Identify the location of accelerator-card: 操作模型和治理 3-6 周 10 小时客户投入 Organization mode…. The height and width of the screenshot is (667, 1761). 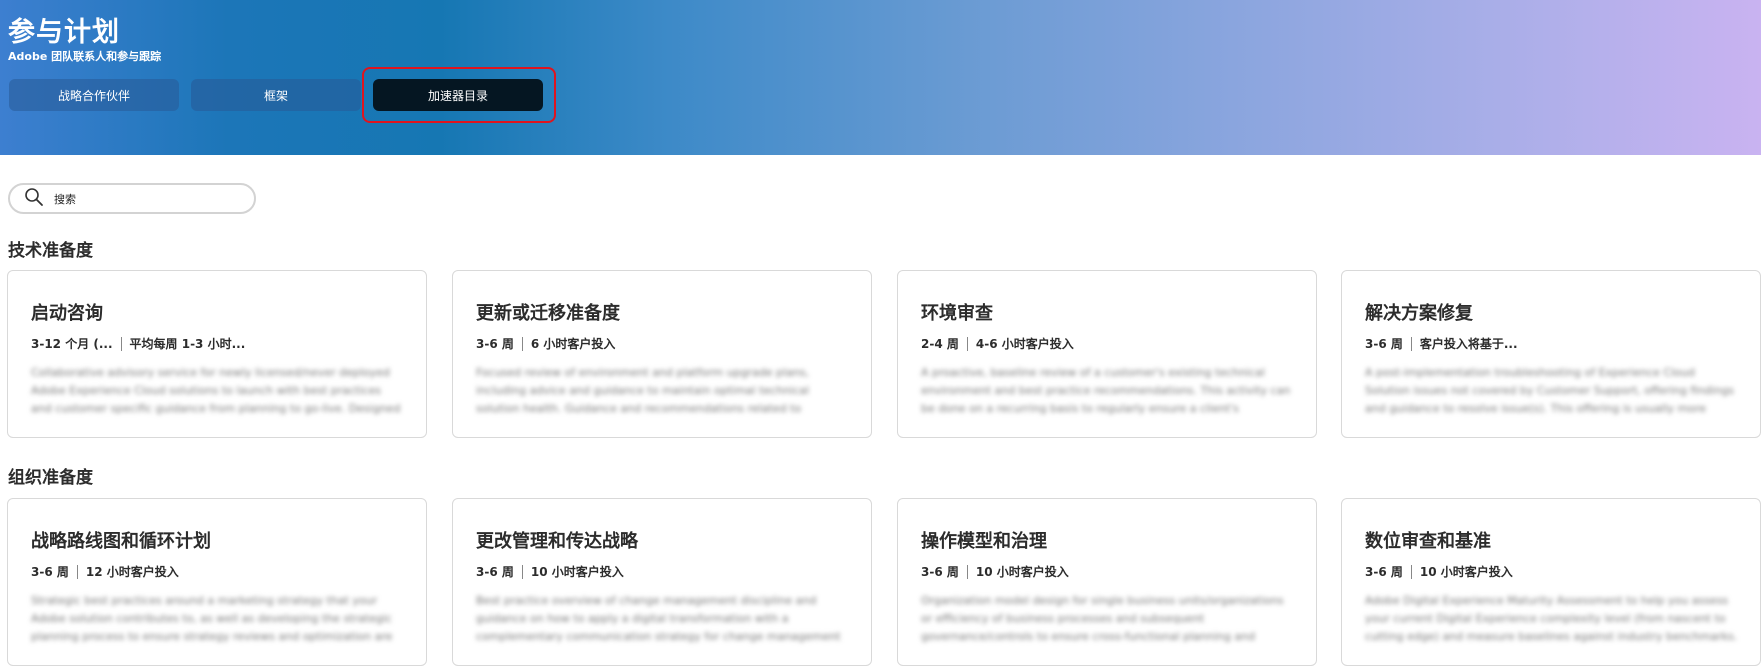
(1107, 582).